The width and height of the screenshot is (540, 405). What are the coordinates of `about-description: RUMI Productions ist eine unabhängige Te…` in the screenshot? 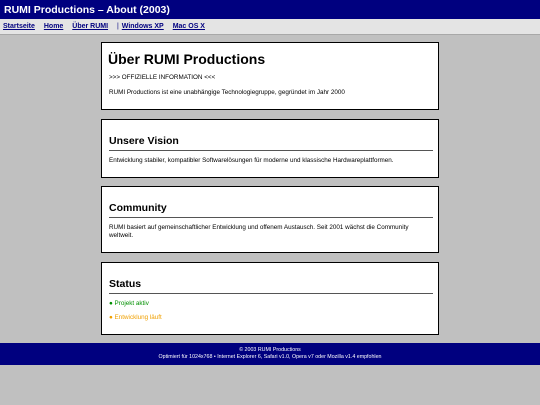 It's located at (227, 92).